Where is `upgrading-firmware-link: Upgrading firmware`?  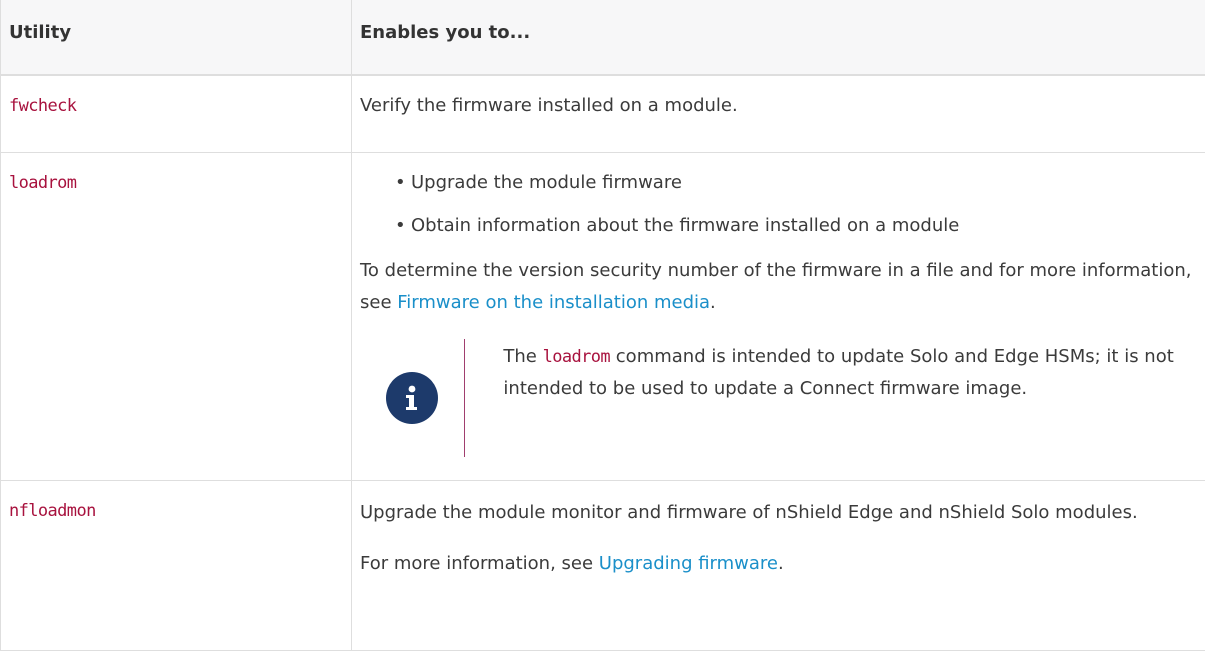
upgrading-firmware-link: Upgrading firmware is located at coordinates (688, 563).